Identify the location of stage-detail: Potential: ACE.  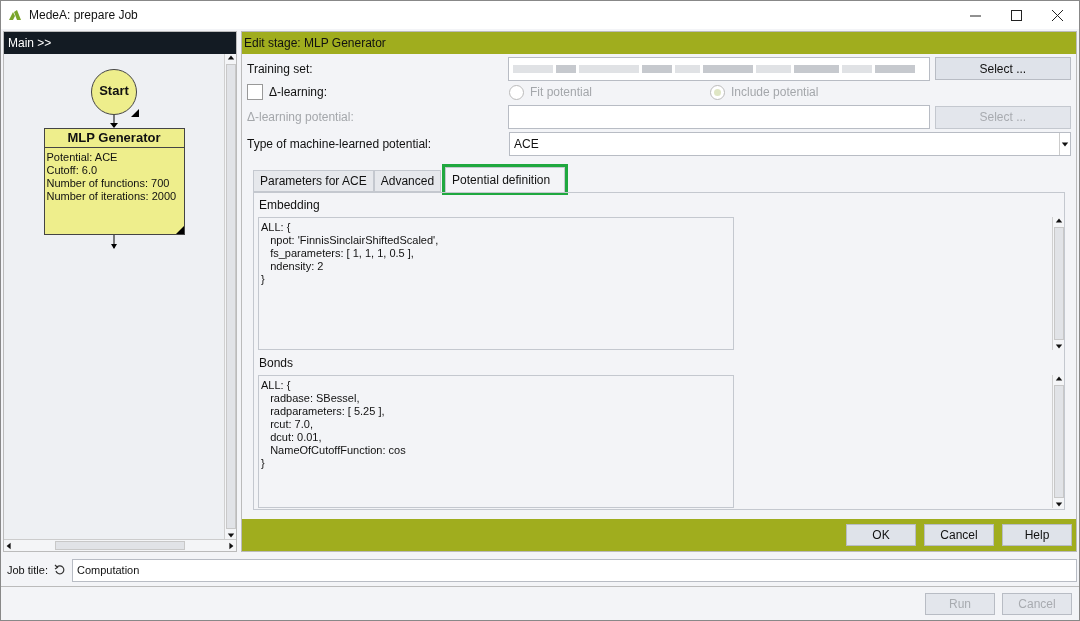
(82, 157).